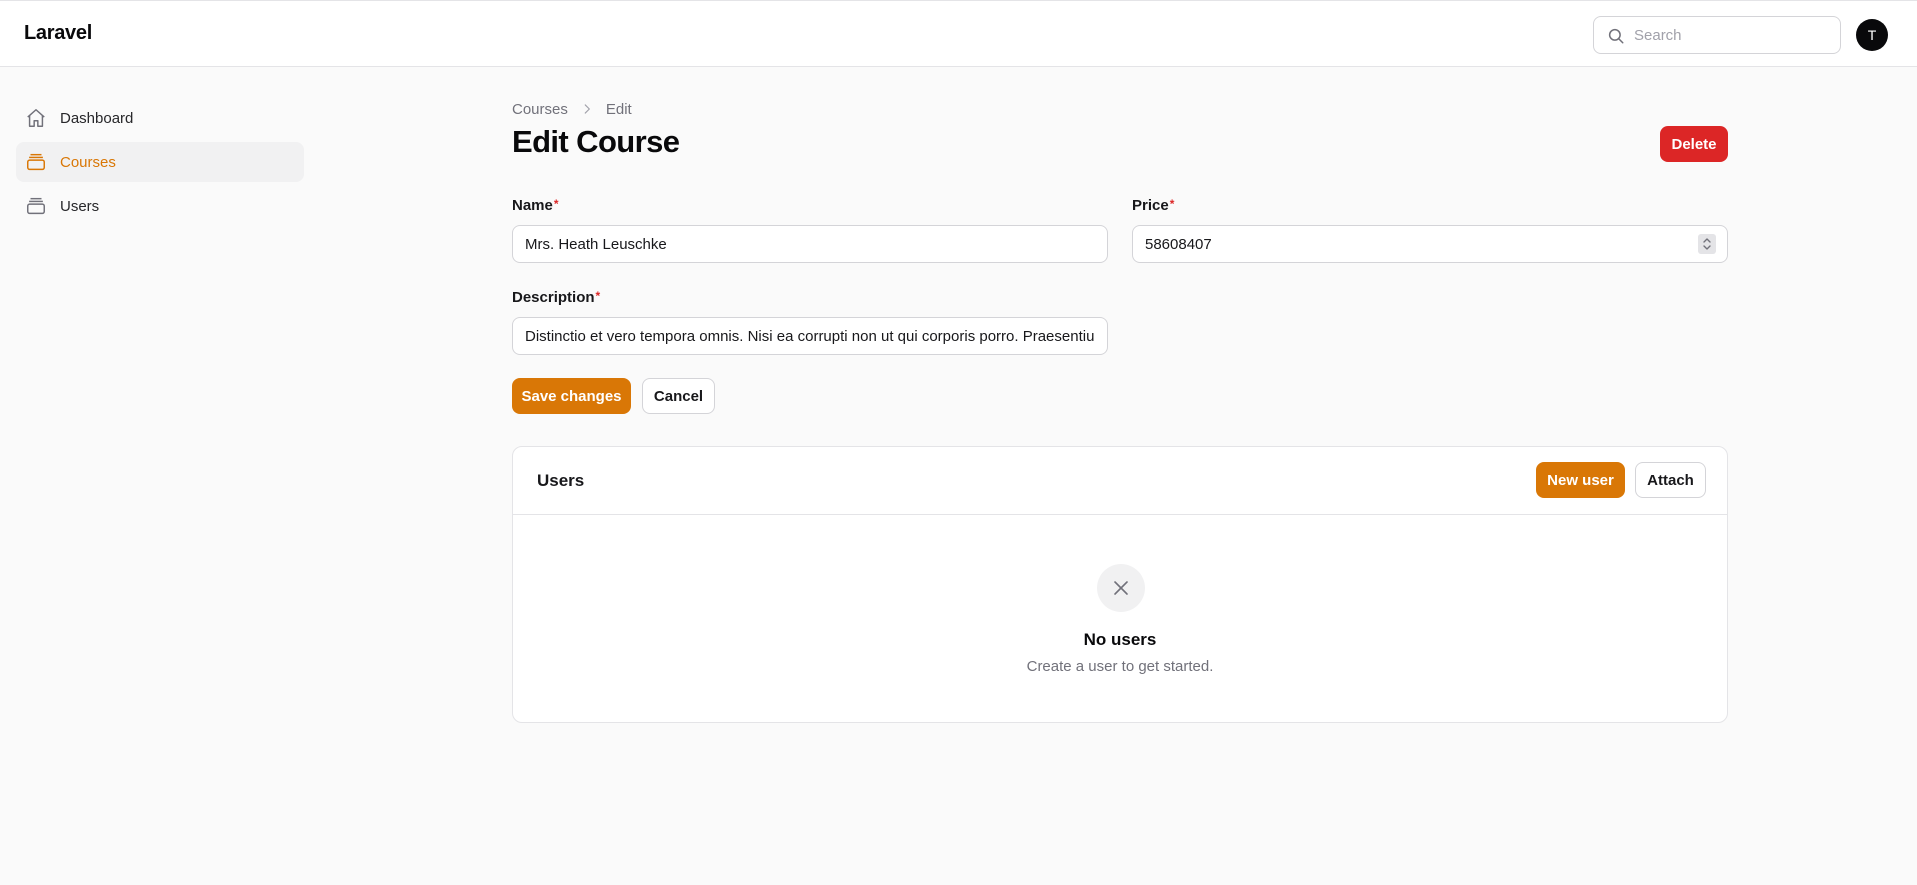 This screenshot has width=1917, height=885. I want to click on breadcrumb-current: Edit, so click(618, 109).